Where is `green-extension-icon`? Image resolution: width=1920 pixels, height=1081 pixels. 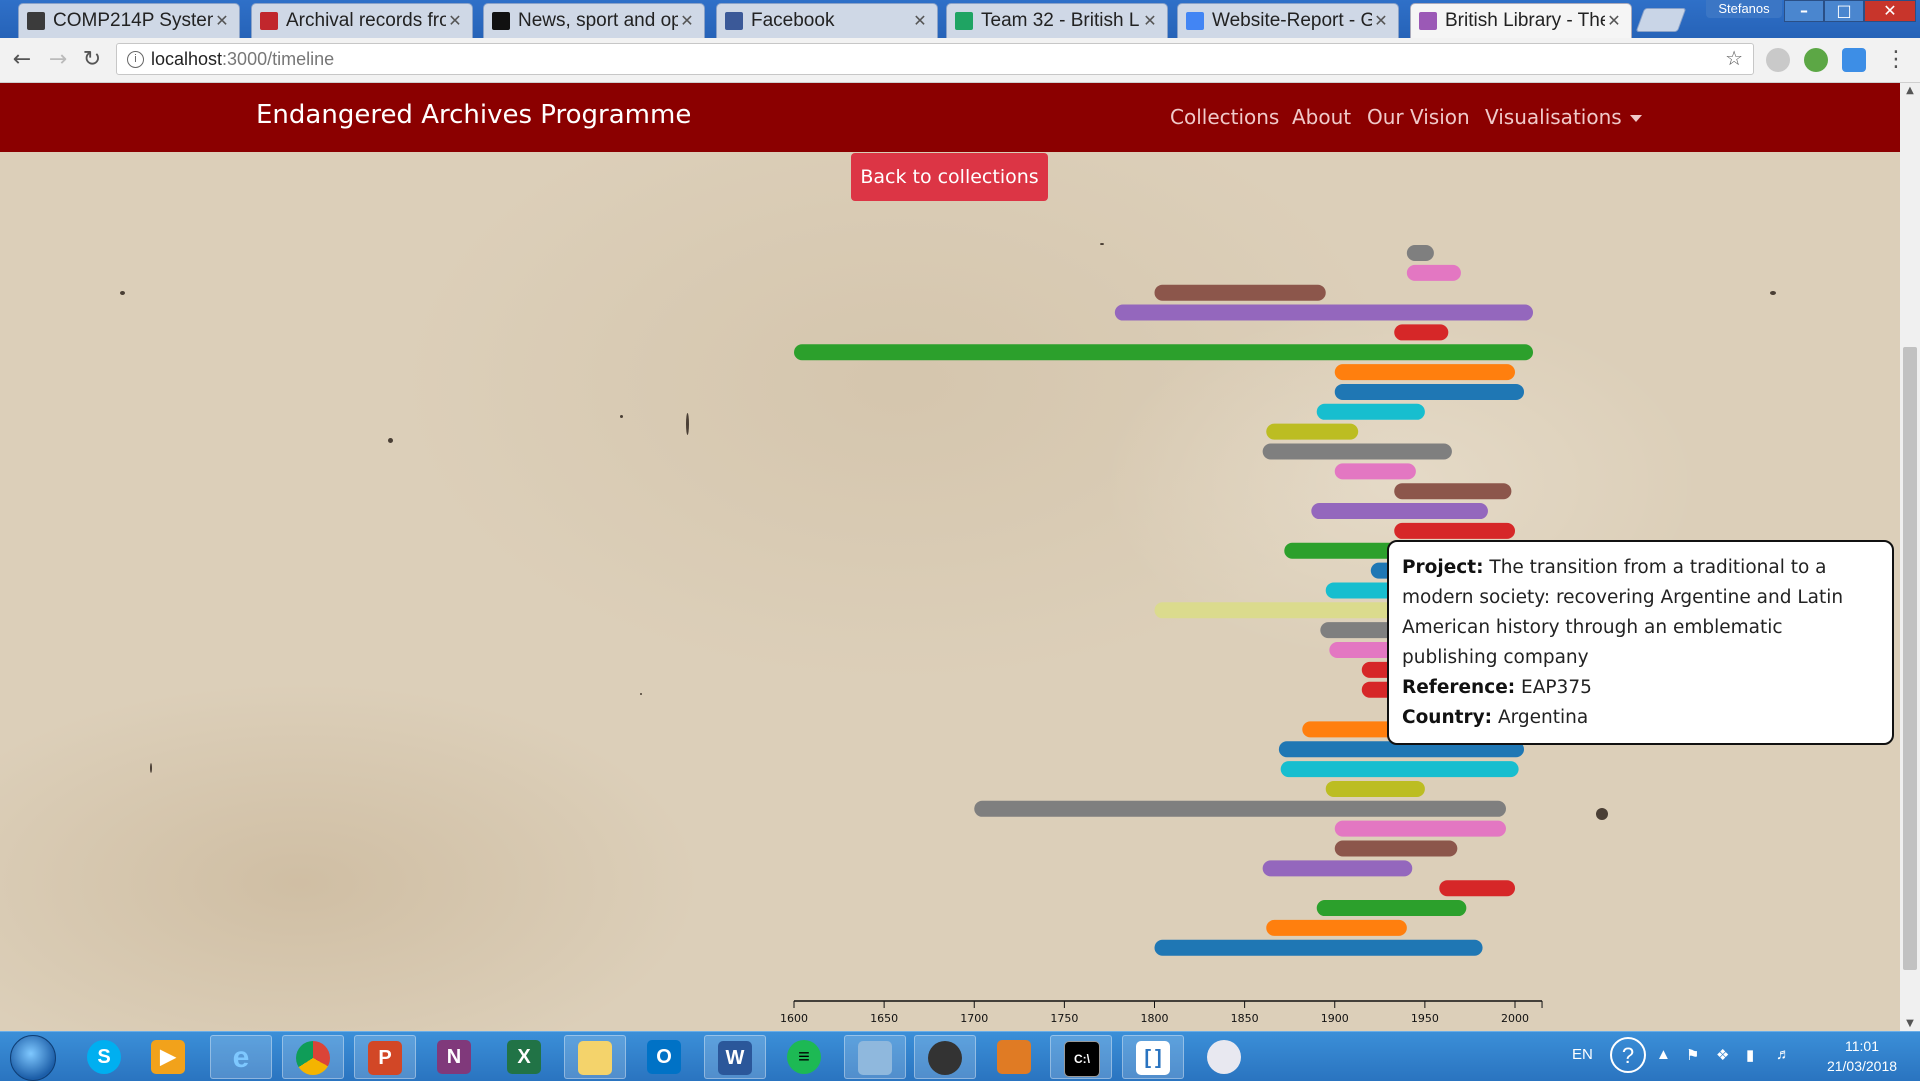
green-extension-icon is located at coordinates (1816, 60).